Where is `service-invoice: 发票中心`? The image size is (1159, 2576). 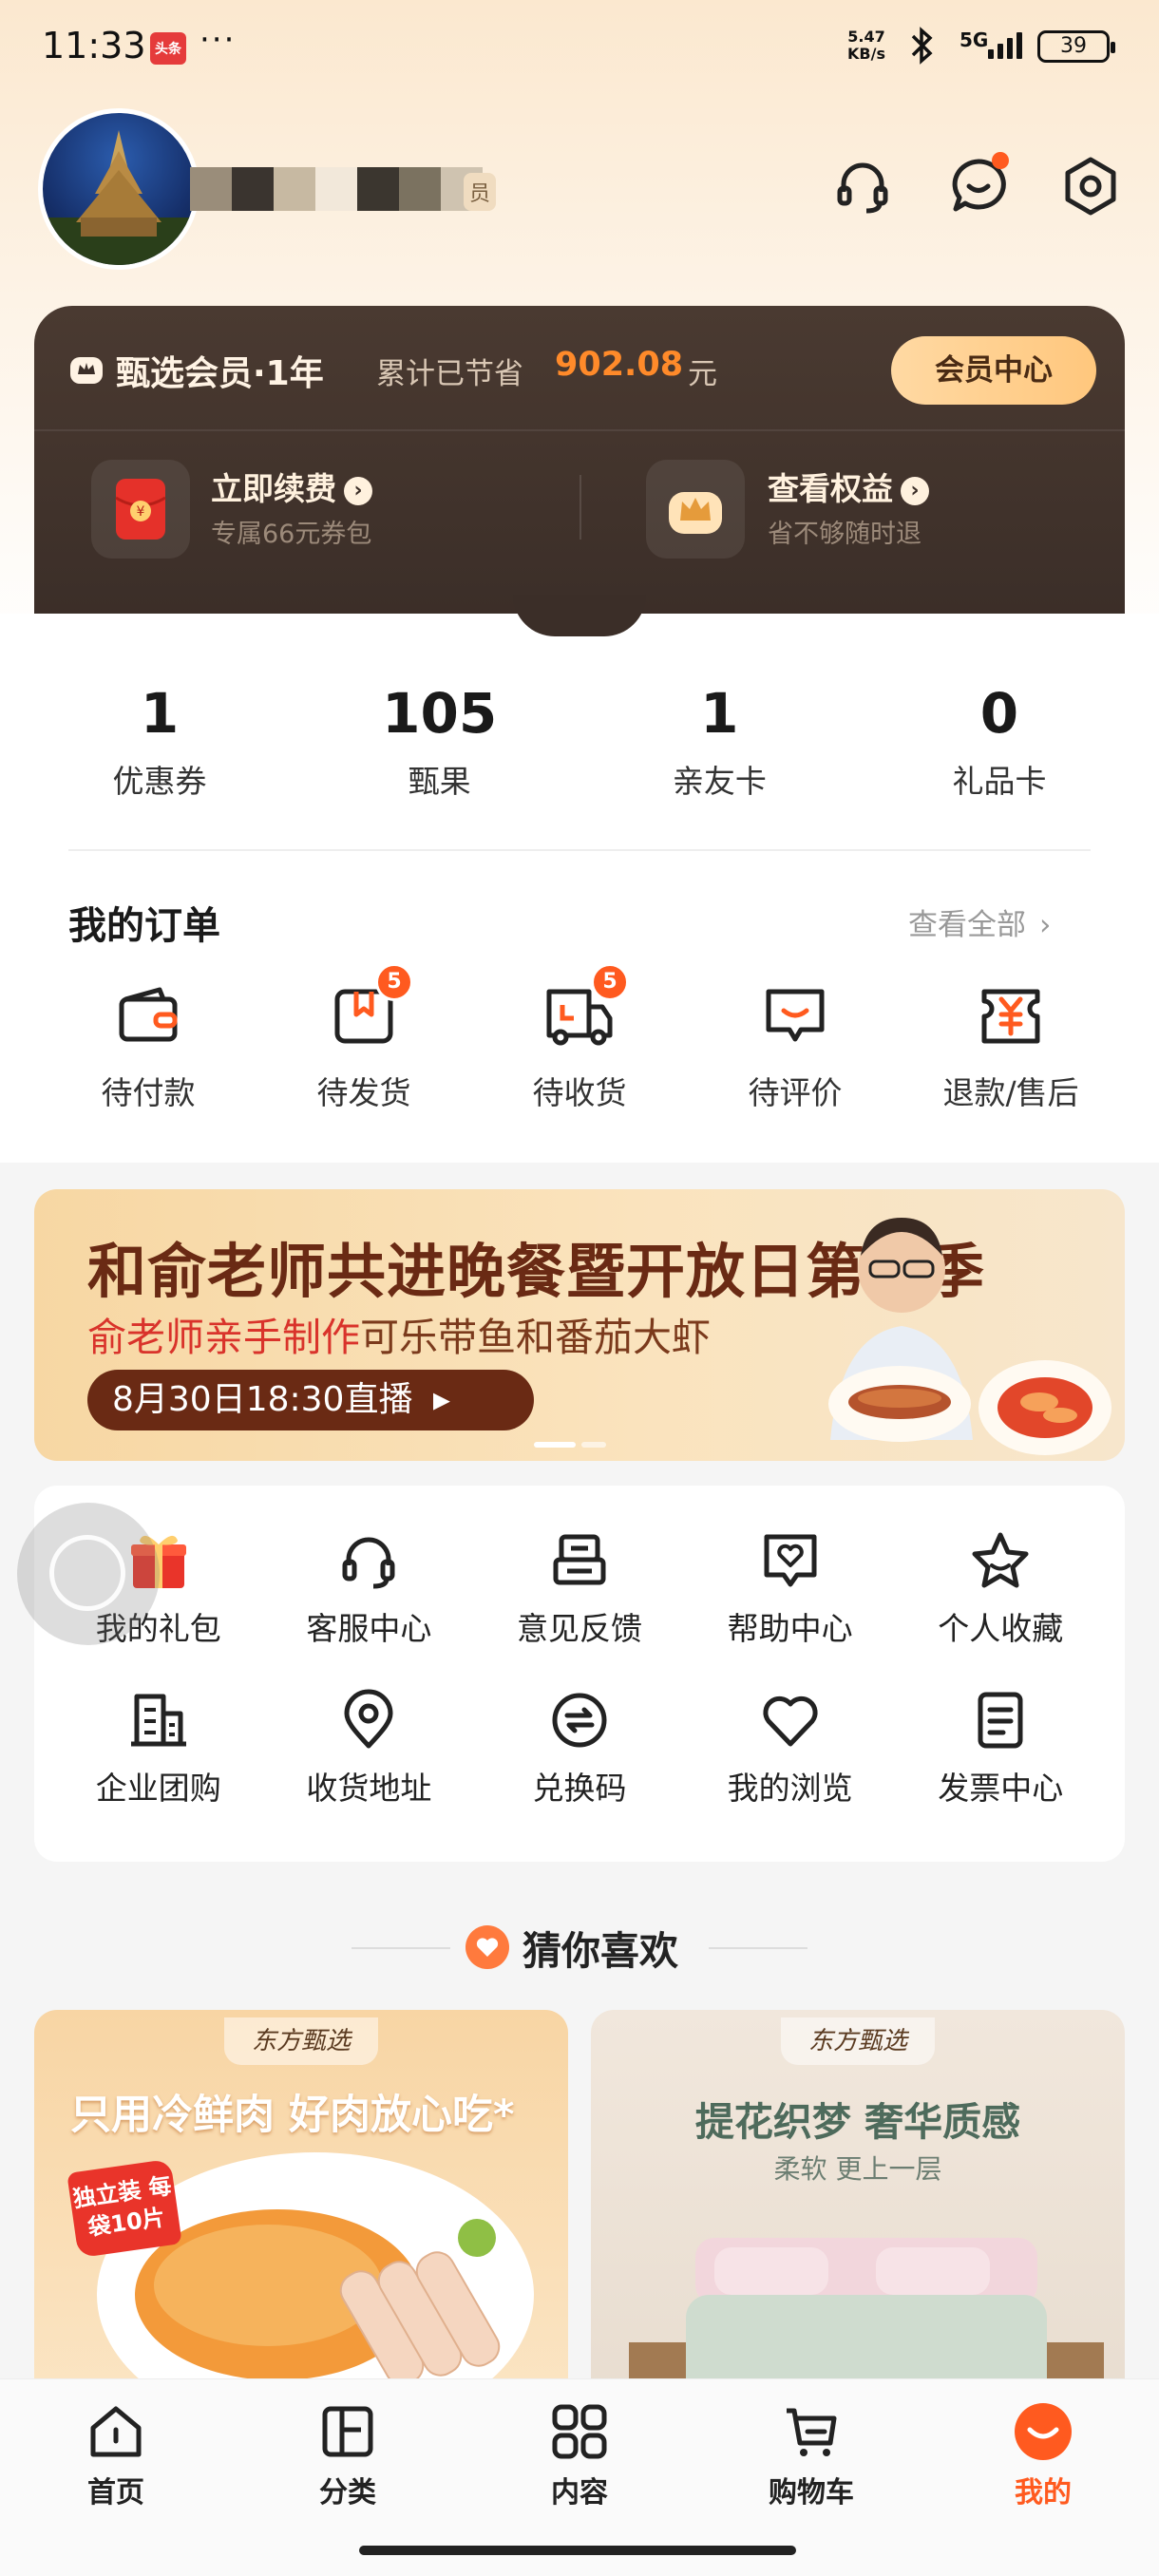 service-invoice: 发票中心 is located at coordinates (1000, 1748).